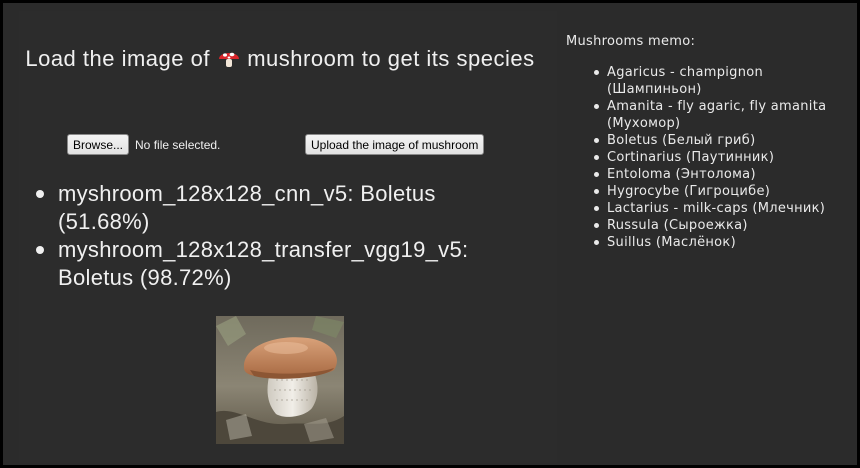 The image size is (860, 468). What do you see at coordinates (631, 41) in the screenshot?
I see `memo-title: Mushrooms memo:` at bounding box center [631, 41].